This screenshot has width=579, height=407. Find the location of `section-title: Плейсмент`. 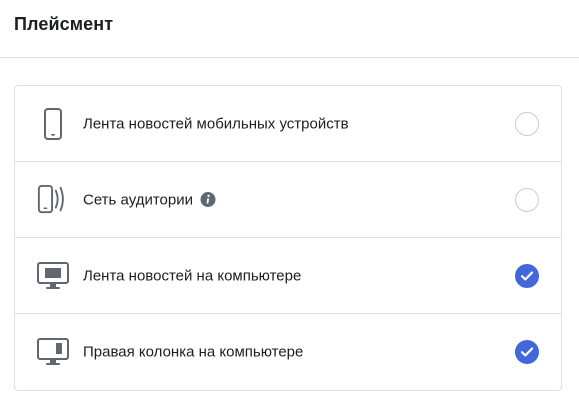

section-title: Плейсмент is located at coordinates (64, 24).